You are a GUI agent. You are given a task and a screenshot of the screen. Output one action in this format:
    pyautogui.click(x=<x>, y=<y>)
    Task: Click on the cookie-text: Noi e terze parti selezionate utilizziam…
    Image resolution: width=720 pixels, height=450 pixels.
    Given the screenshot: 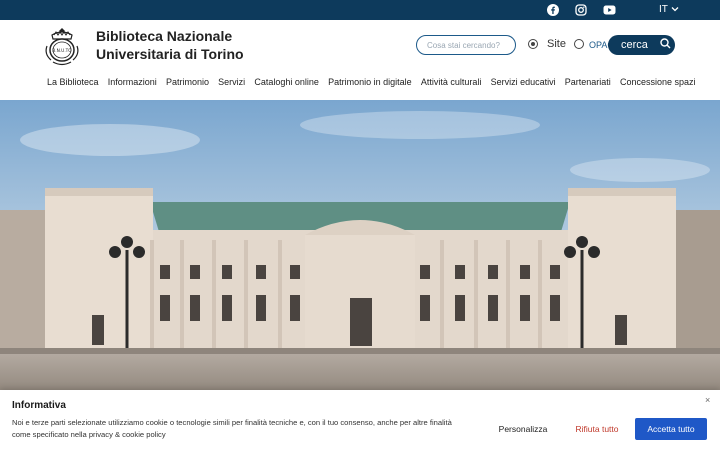 What is the action you would take?
    pyautogui.click(x=232, y=428)
    